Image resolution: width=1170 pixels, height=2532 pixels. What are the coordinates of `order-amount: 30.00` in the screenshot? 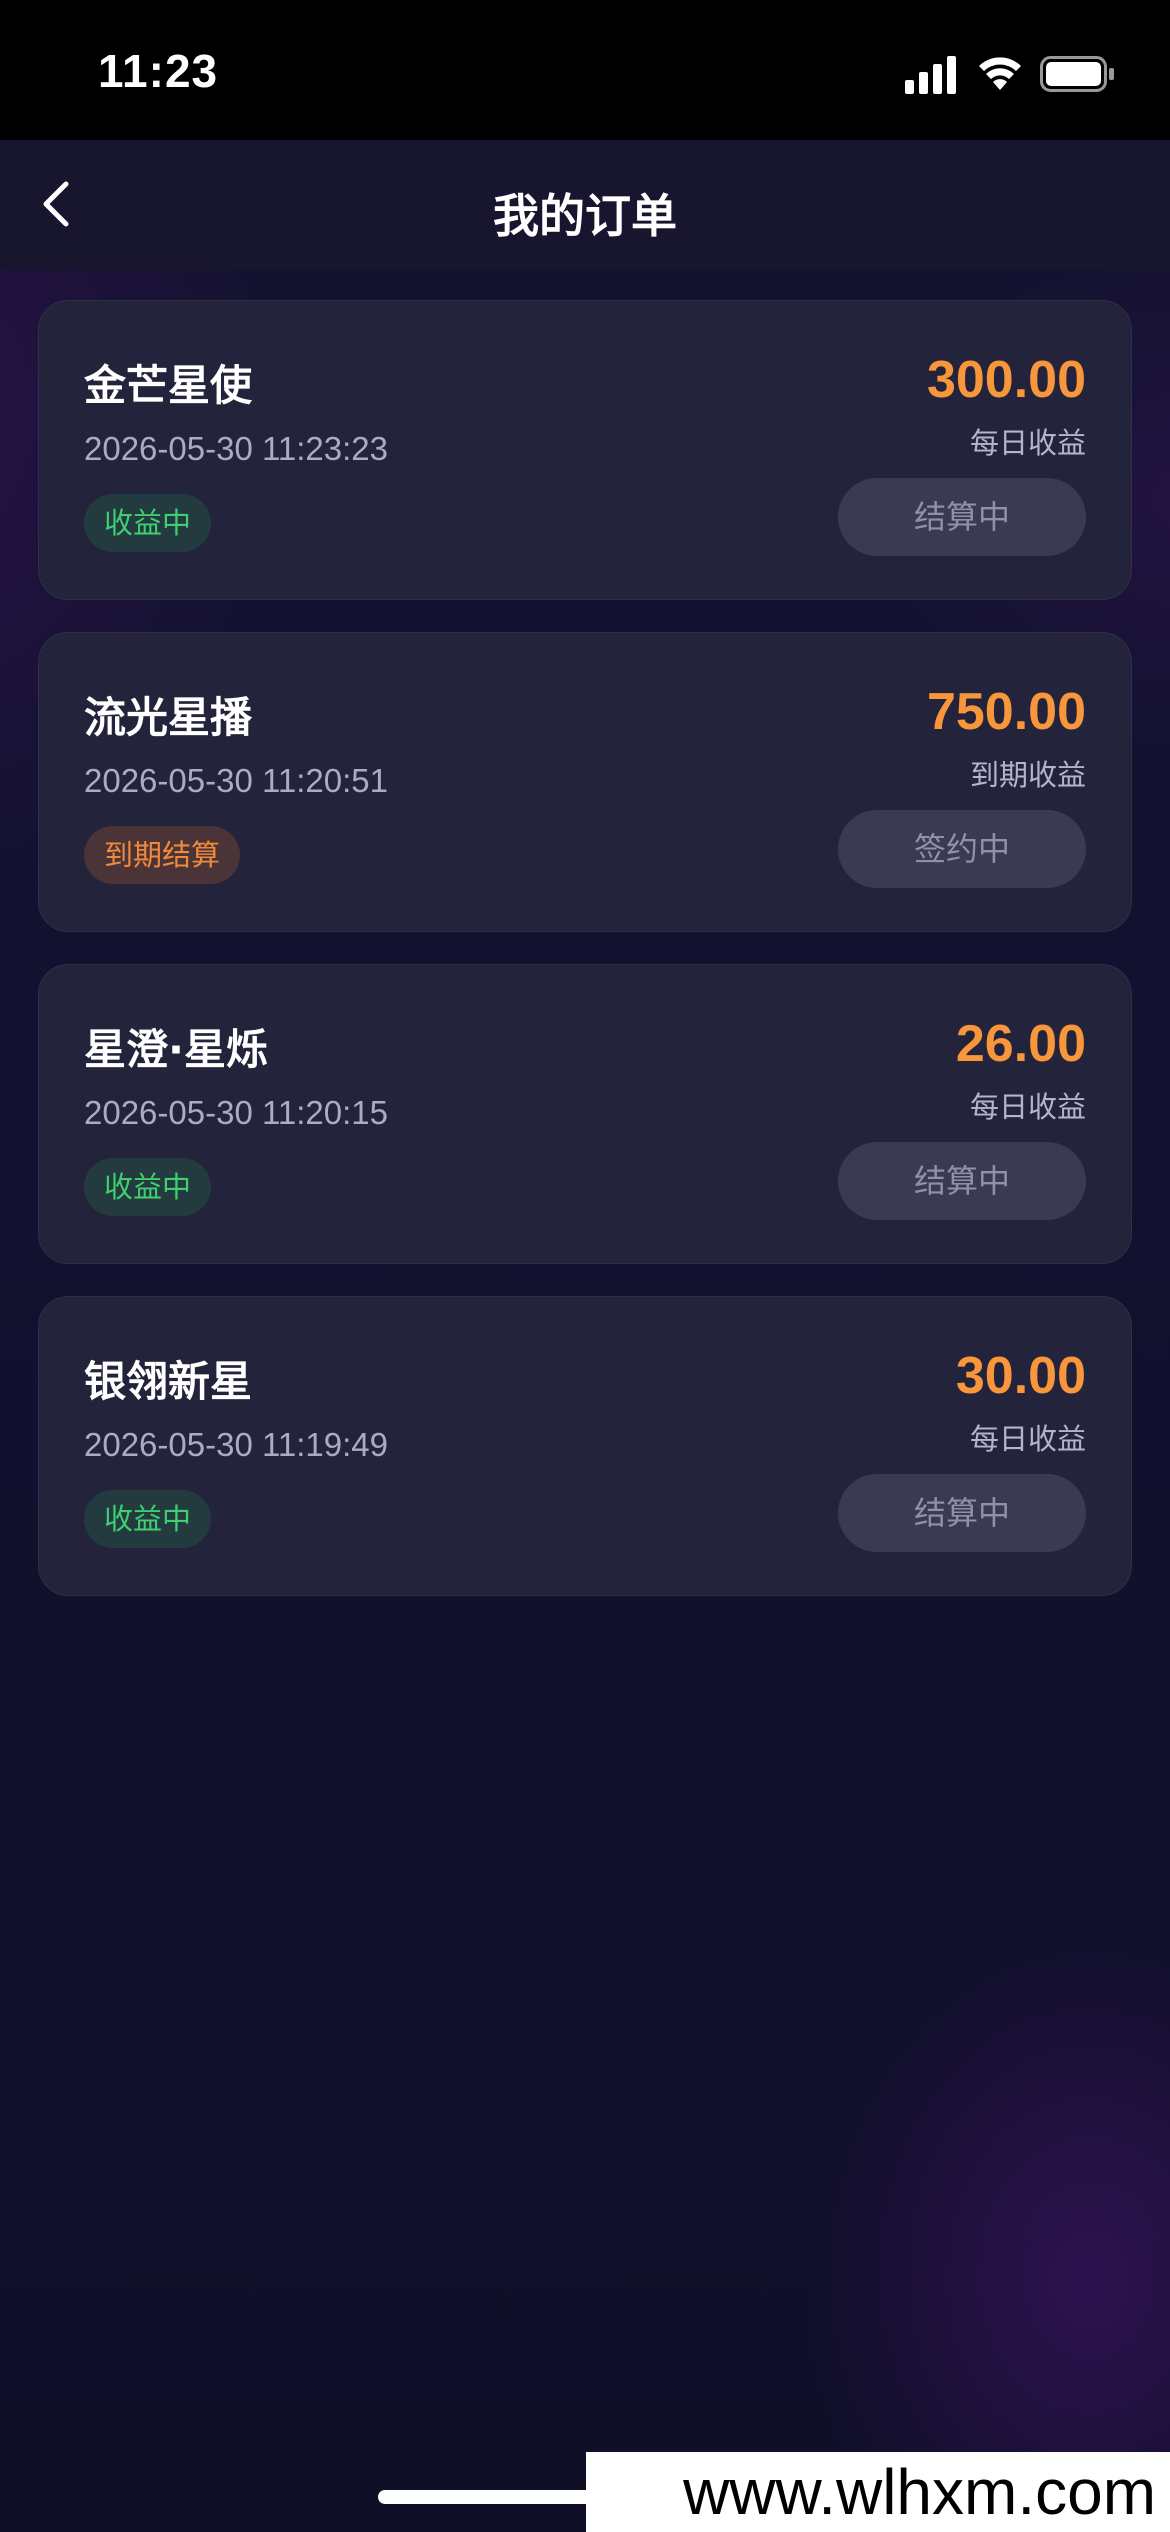 It's located at (1020, 1376).